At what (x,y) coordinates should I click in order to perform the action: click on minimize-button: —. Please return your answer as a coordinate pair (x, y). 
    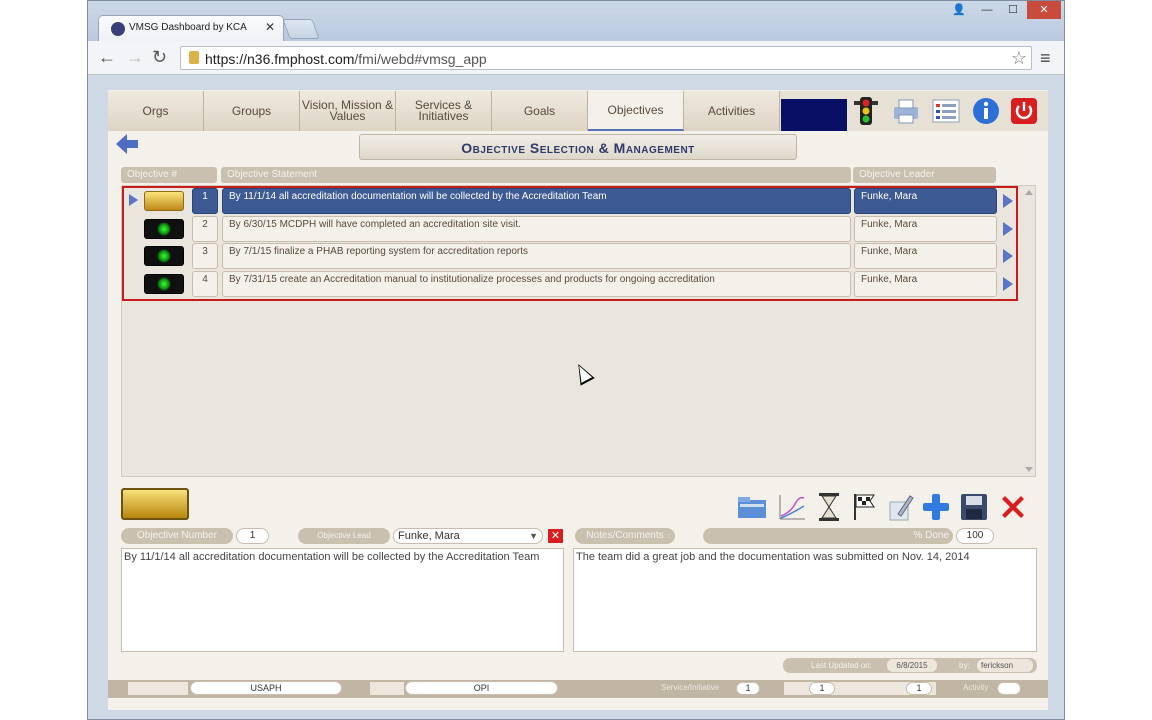
    Looking at the image, I should click on (987, 10).